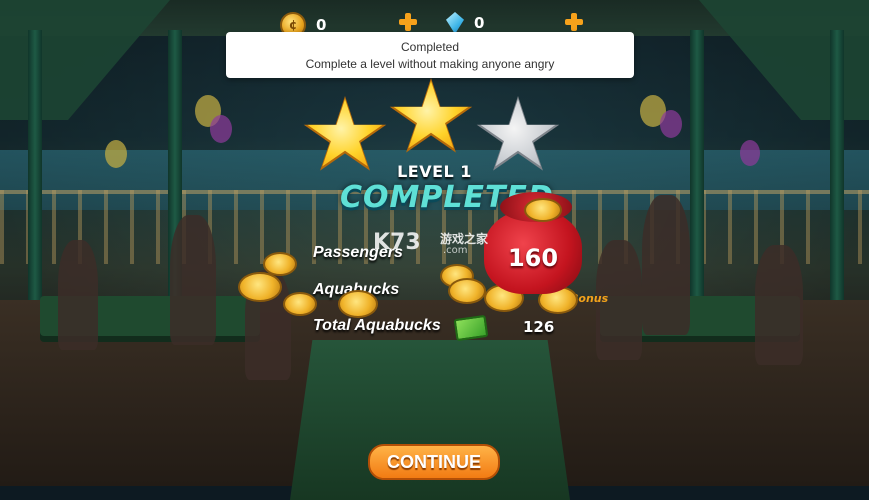 This screenshot has height=500, width=869. I want to click on roof-left, so click(85, 60).